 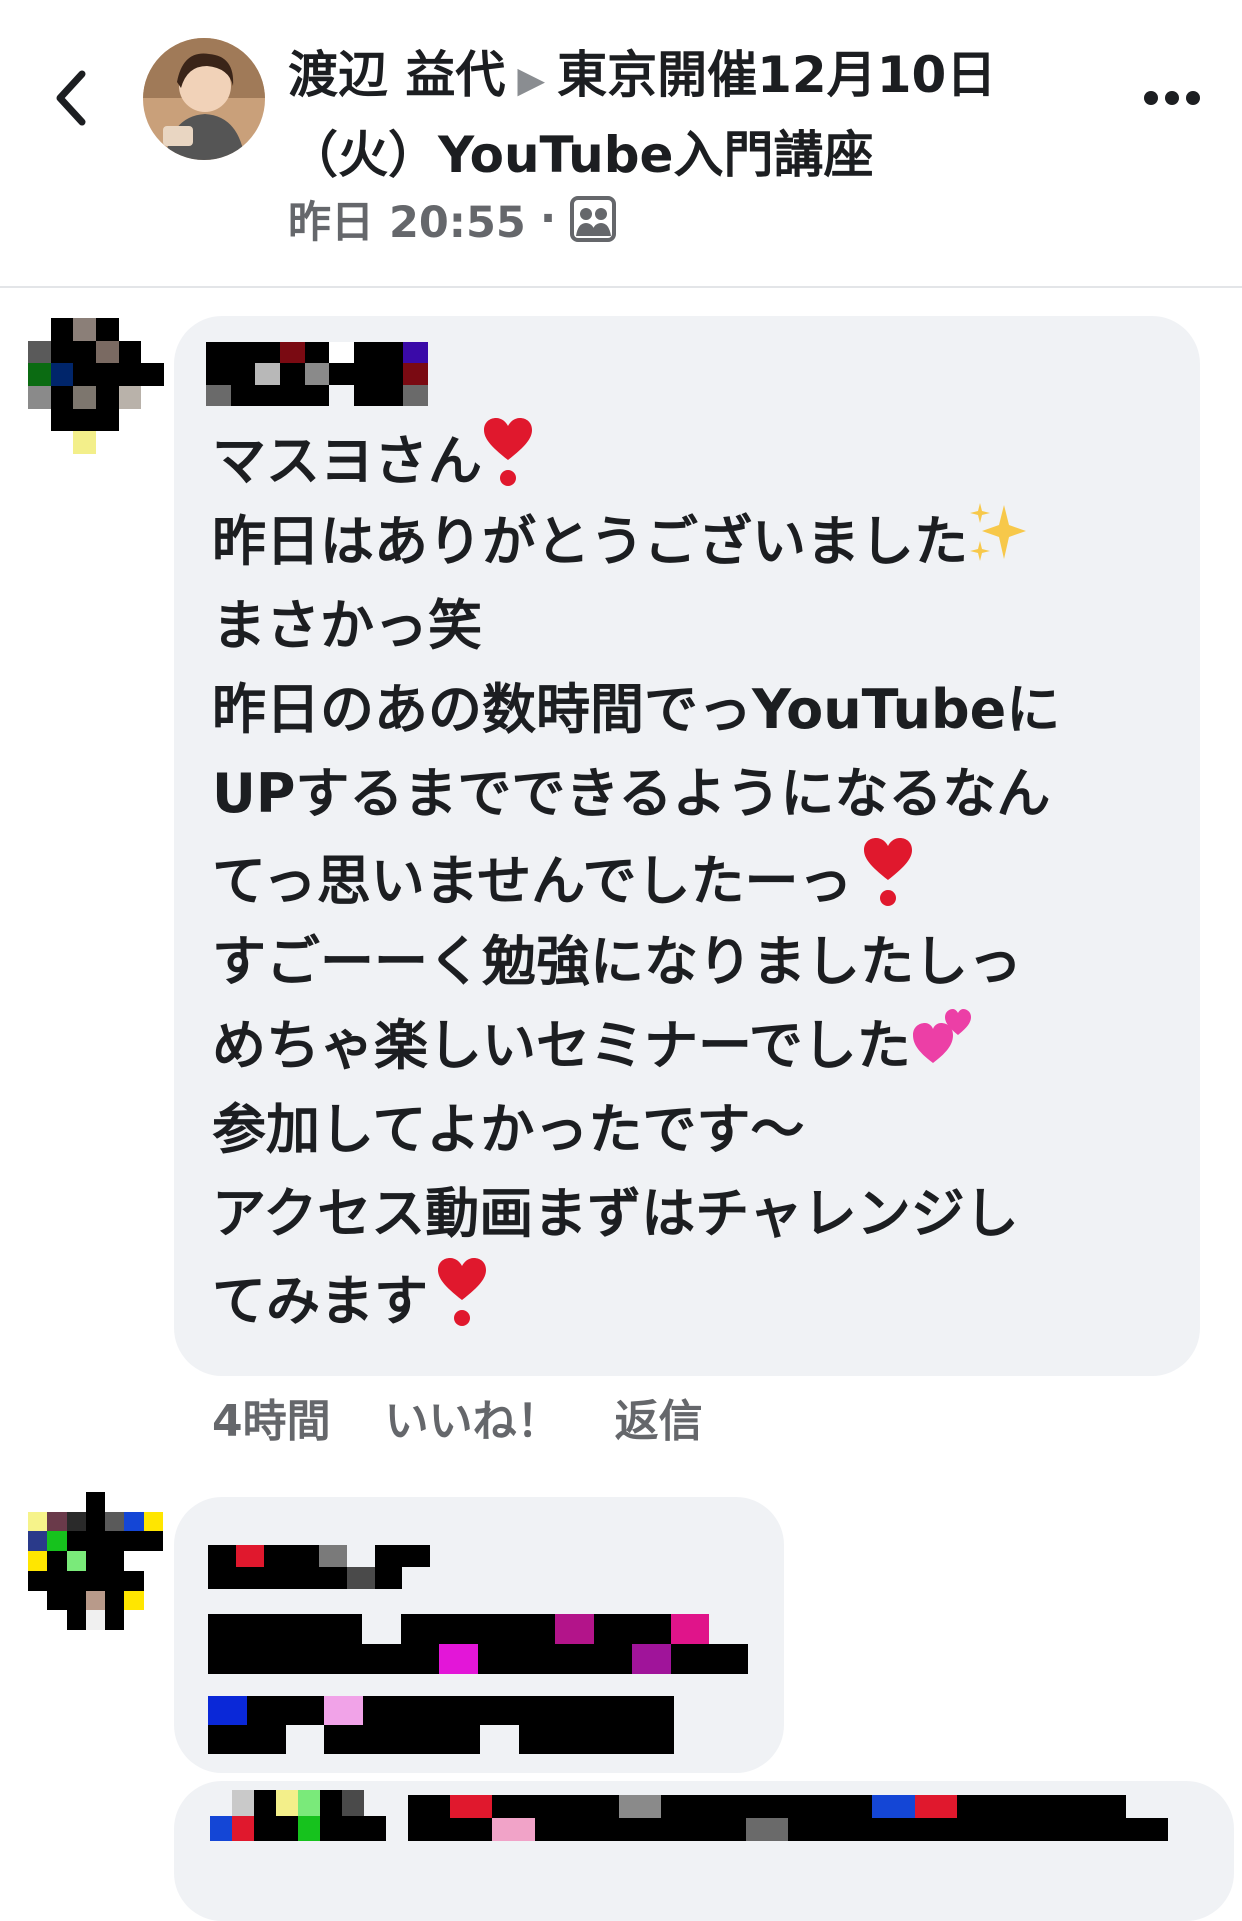 What do you see at coordinates (271, 1417) in the screenshot?
I see `comment-time: 4時間` at bounding box center [271, 1417].